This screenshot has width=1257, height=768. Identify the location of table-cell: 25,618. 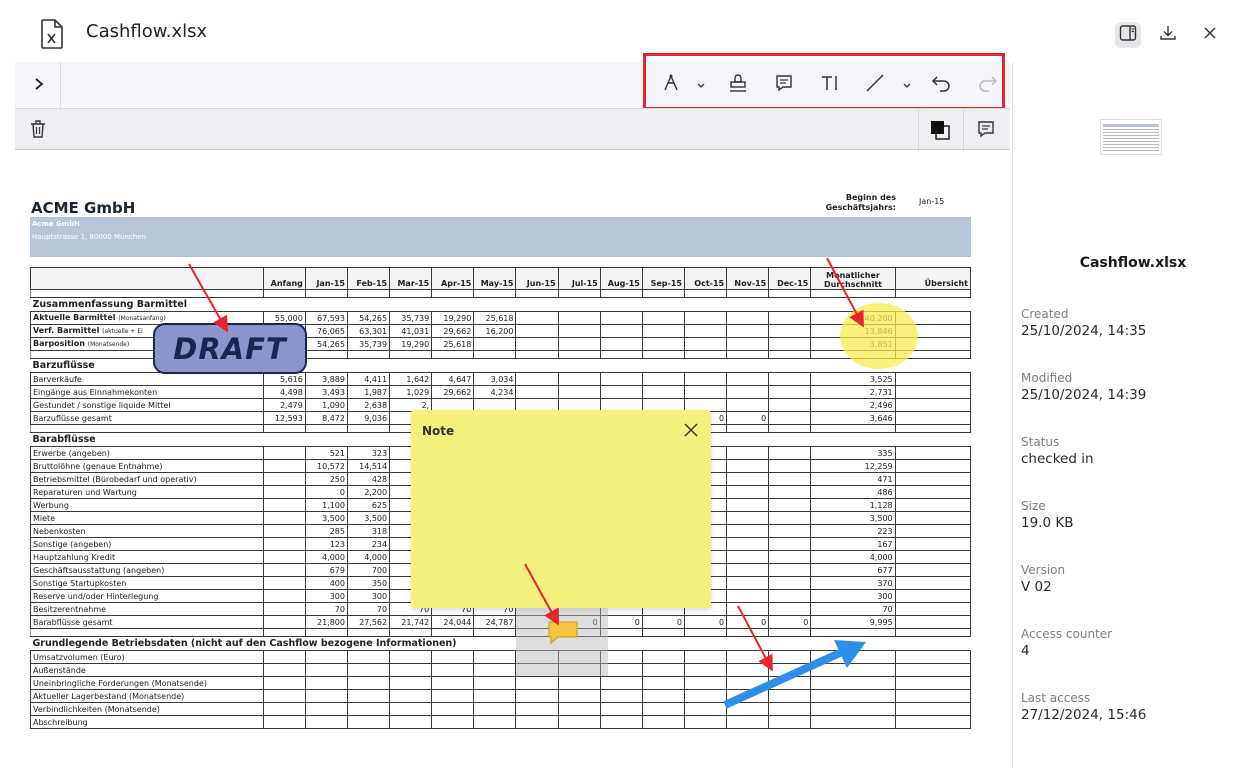
(453, 344).